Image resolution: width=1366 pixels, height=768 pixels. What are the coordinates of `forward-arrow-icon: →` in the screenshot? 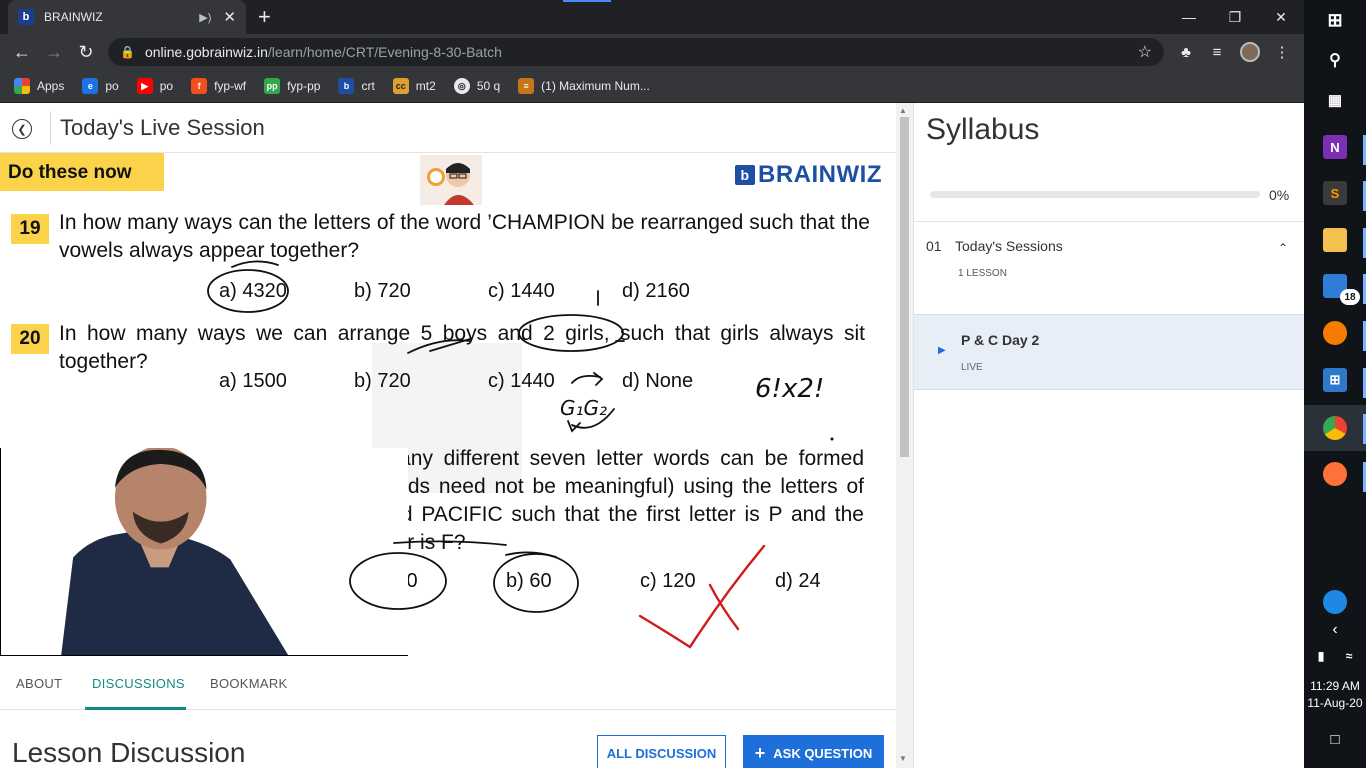 It's located at (54, 52).